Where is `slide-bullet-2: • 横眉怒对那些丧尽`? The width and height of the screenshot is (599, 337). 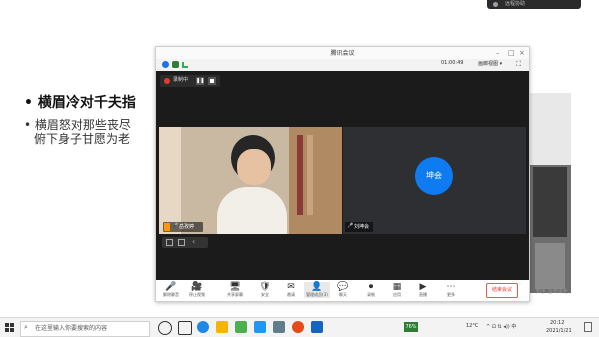
slide-bullet-2: • 横眉怒对那些丧尽 is located at coordinates (77, 125).